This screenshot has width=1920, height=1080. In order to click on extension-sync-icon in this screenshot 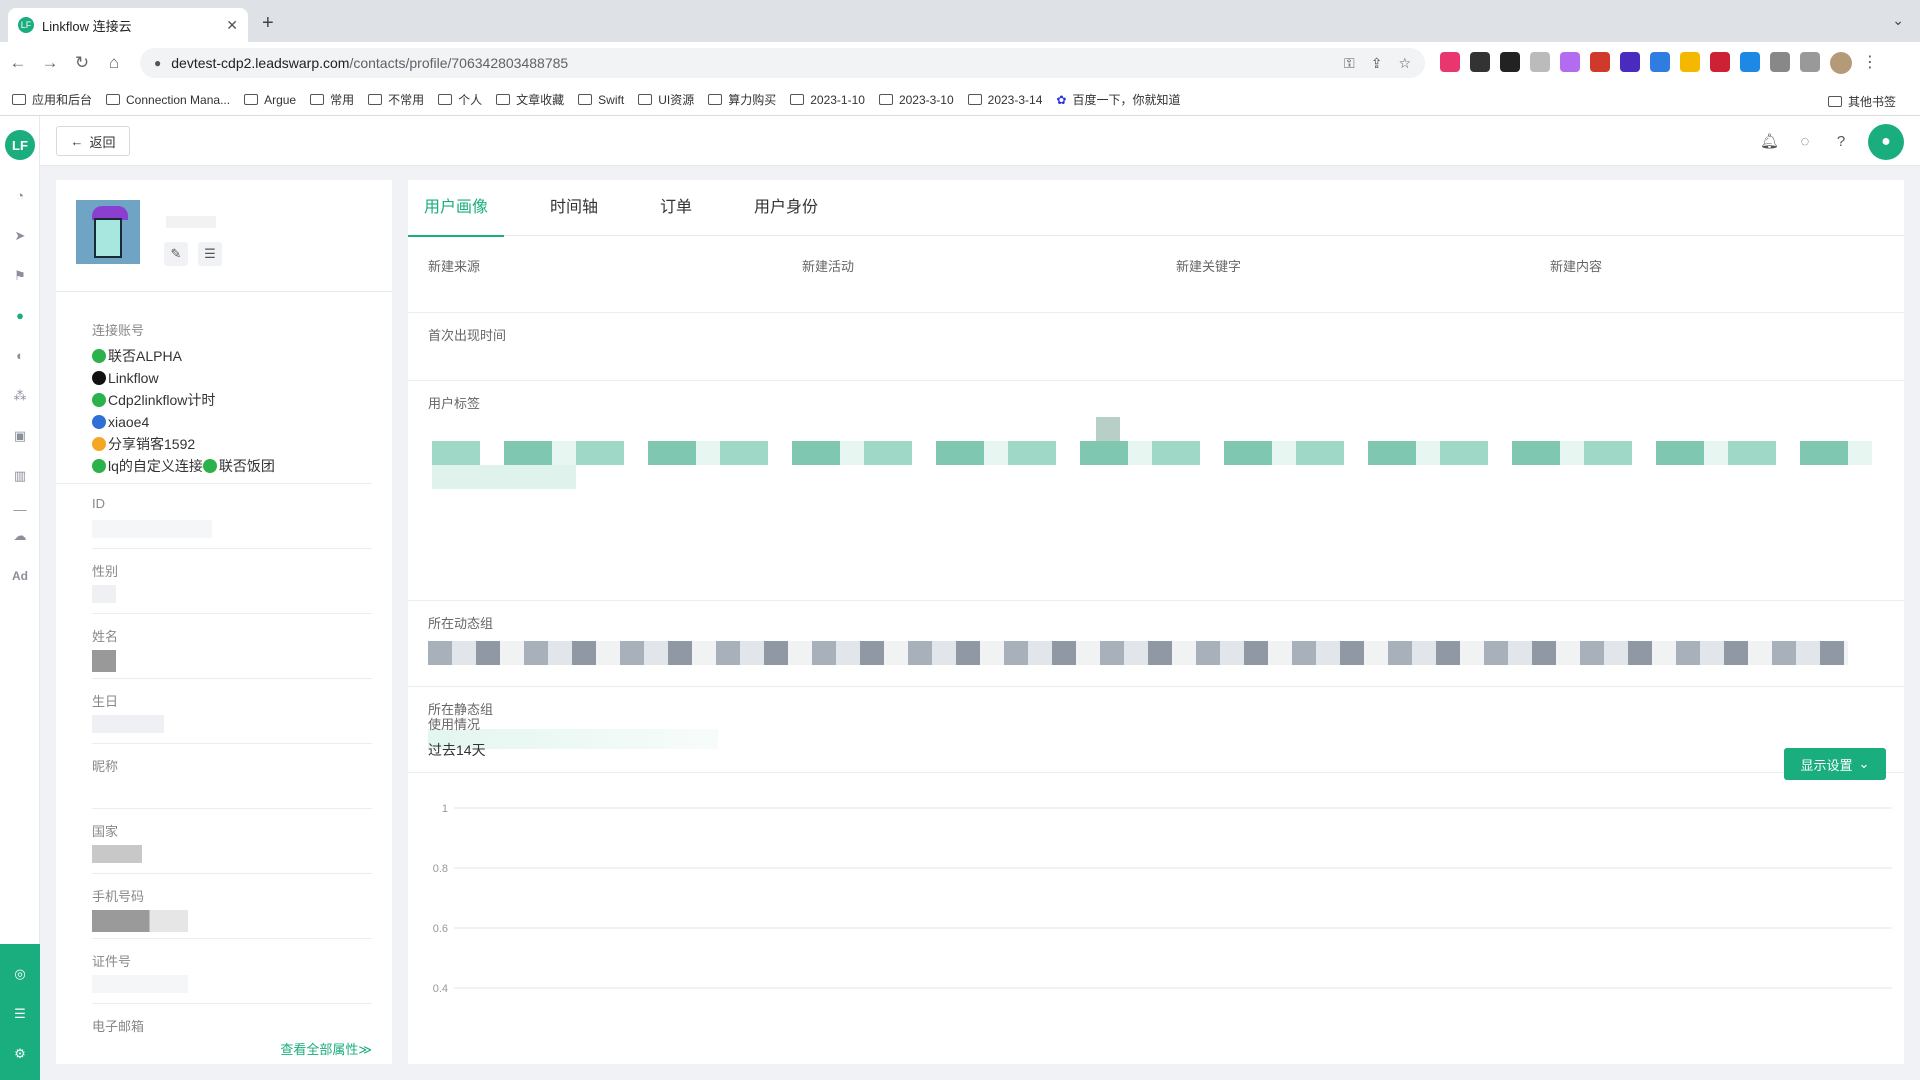, I will do `click(1660, 62)`.